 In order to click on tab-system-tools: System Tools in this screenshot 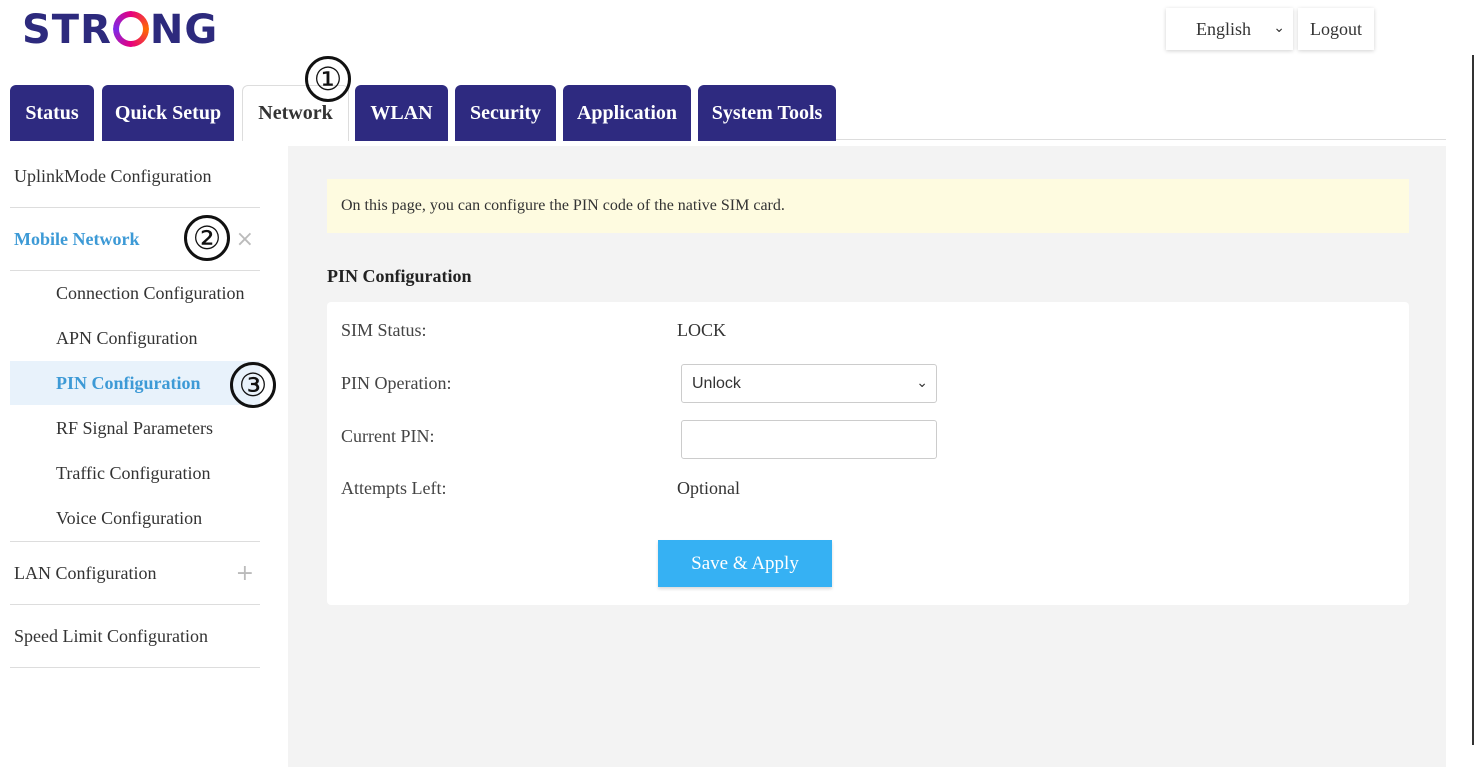, I will do `click(767, 113)`.